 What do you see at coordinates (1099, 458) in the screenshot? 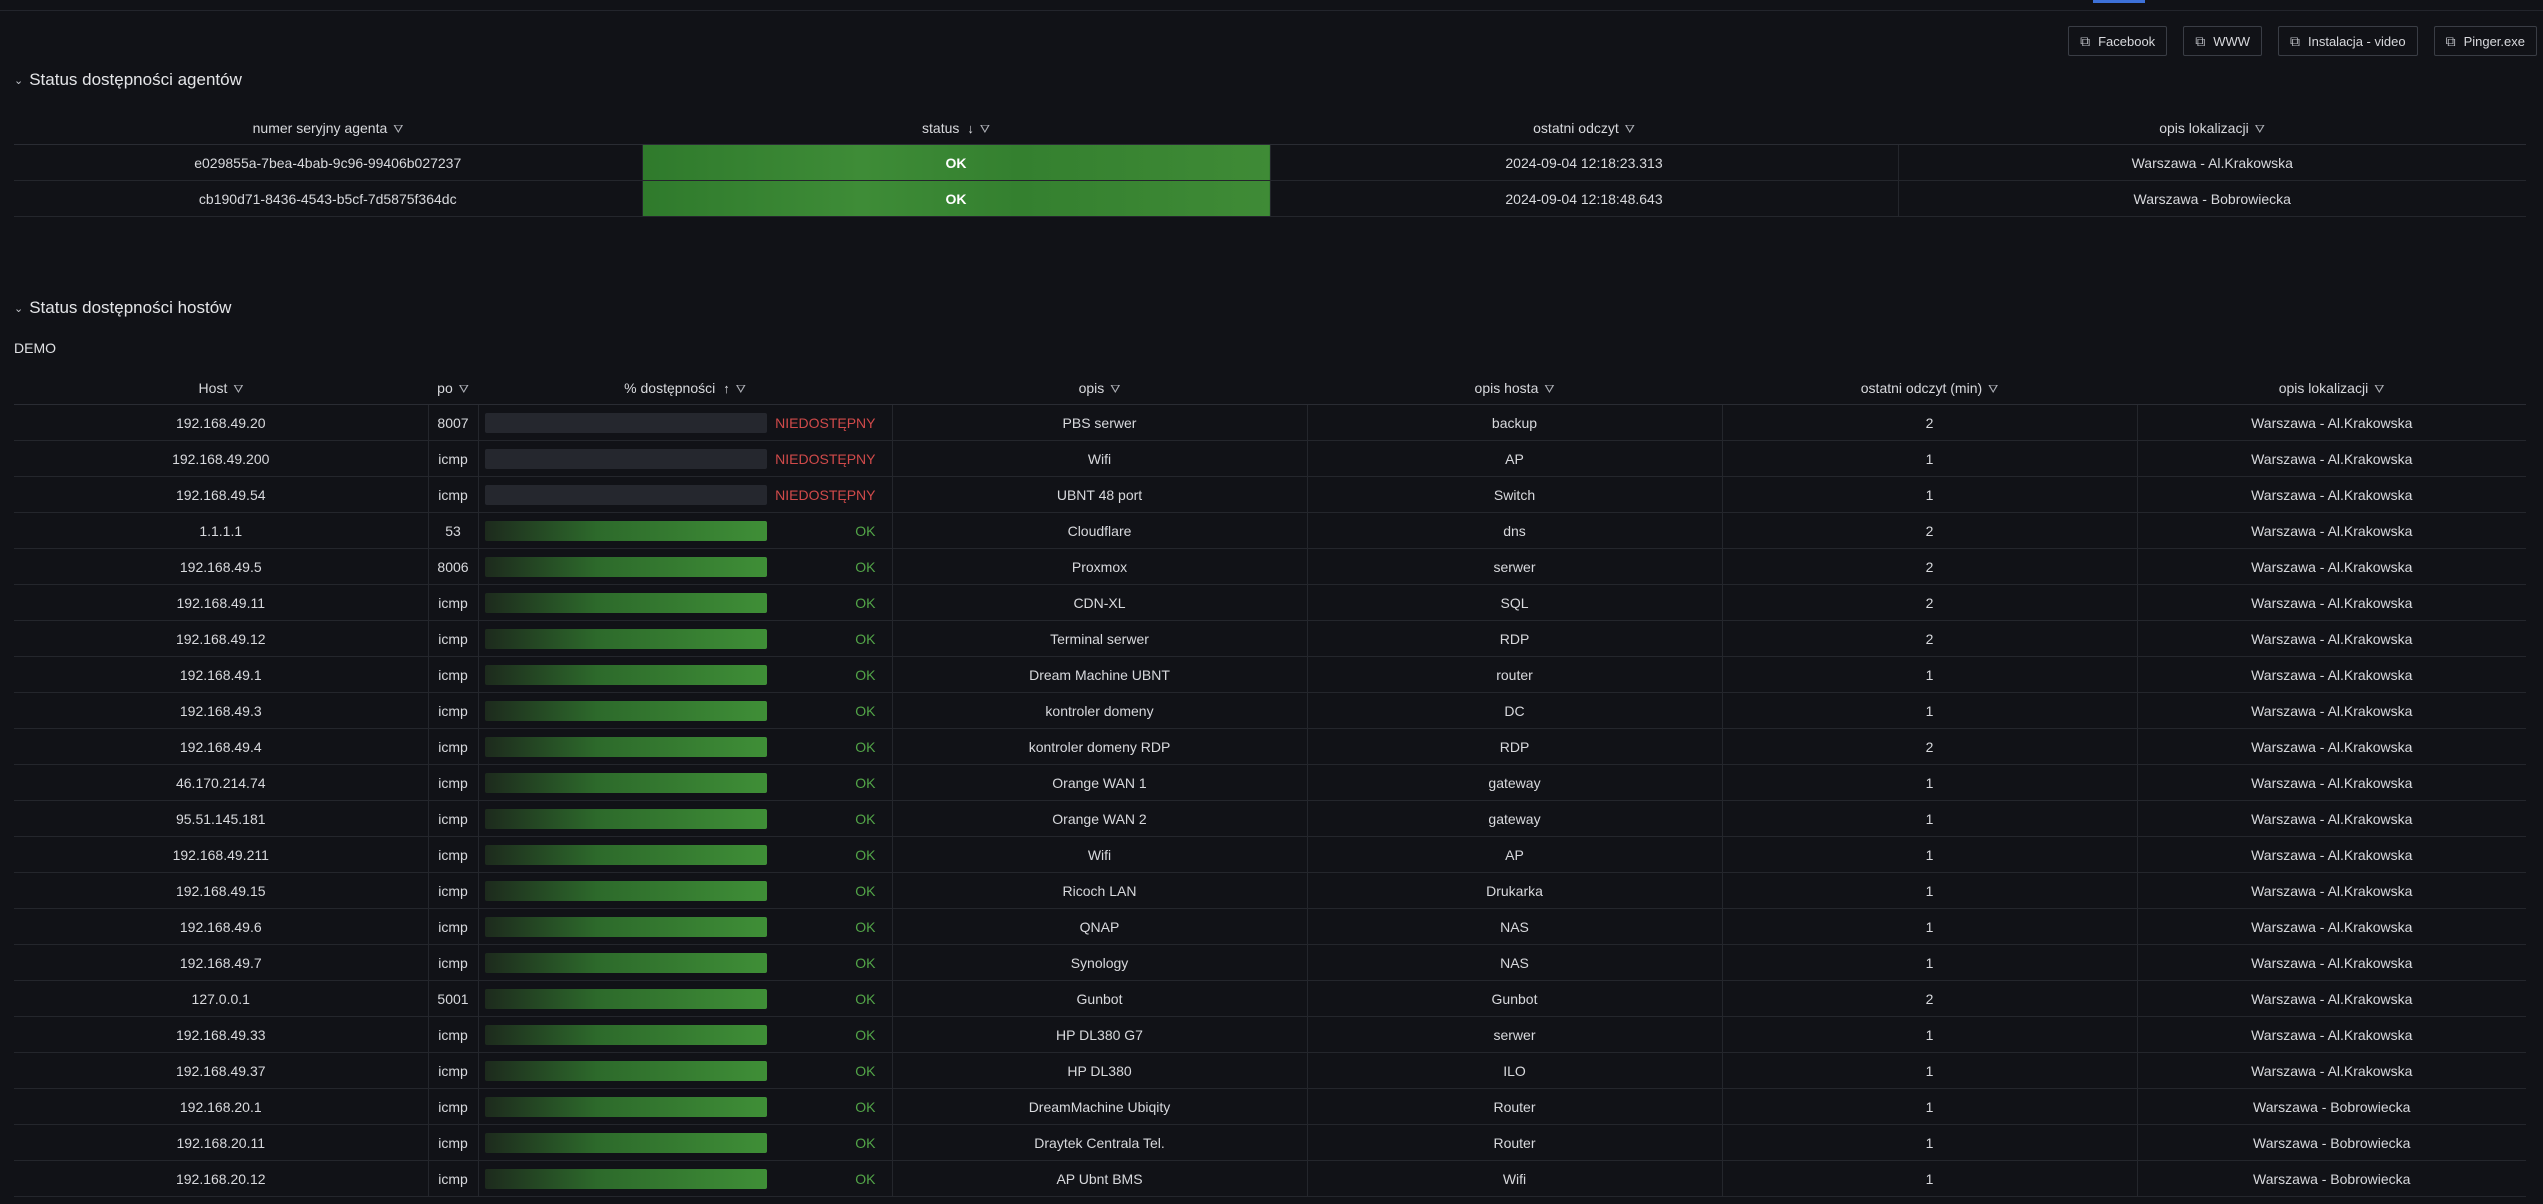
I see `host-description: Wifi` at bounding box center [1099, 458].